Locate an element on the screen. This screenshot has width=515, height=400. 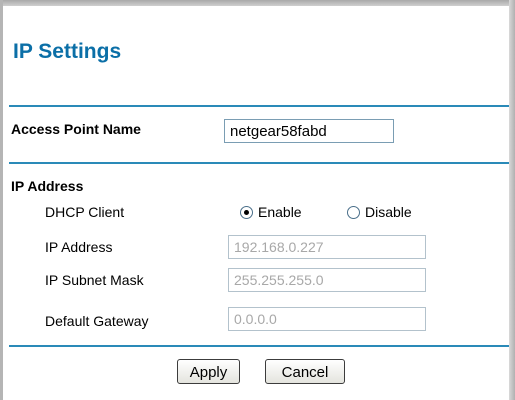
page-title: IP Settings is located at coordinates (67, 51).